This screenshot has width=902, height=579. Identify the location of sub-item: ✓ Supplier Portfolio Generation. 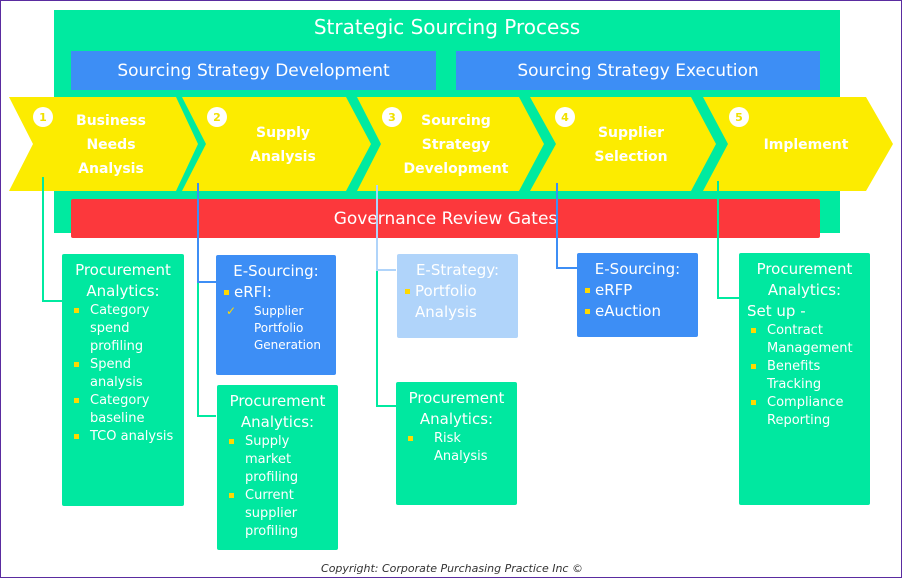
(273, 328).